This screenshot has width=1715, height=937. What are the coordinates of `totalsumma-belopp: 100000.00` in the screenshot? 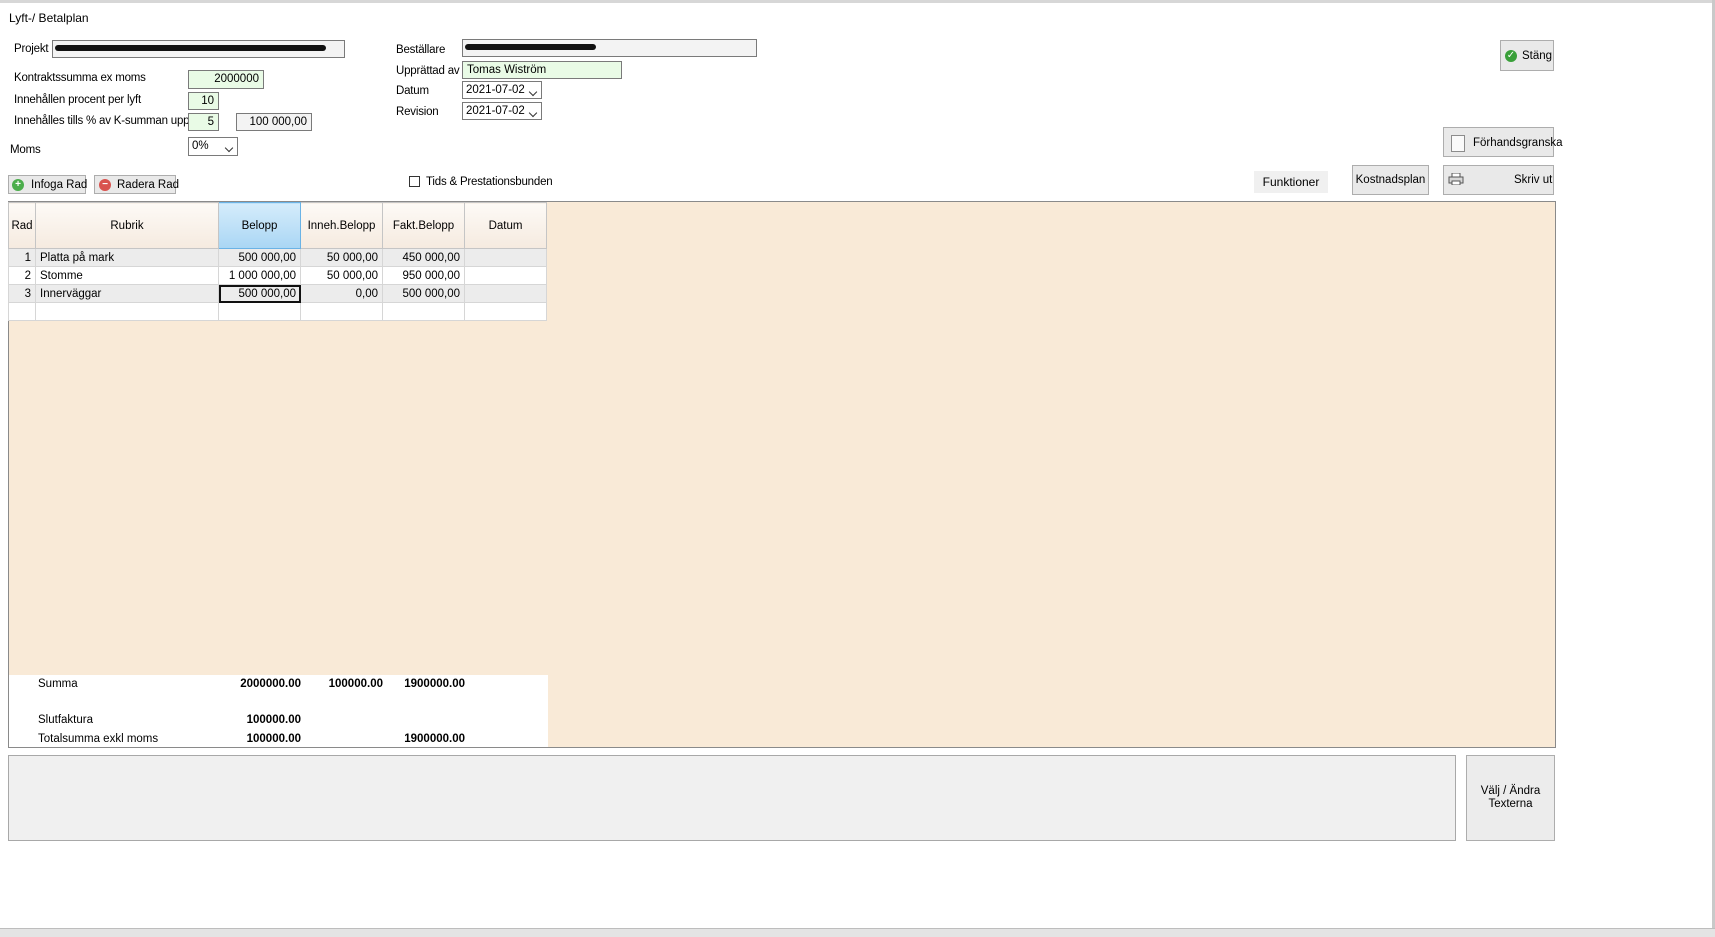 It's located at (273, 739).